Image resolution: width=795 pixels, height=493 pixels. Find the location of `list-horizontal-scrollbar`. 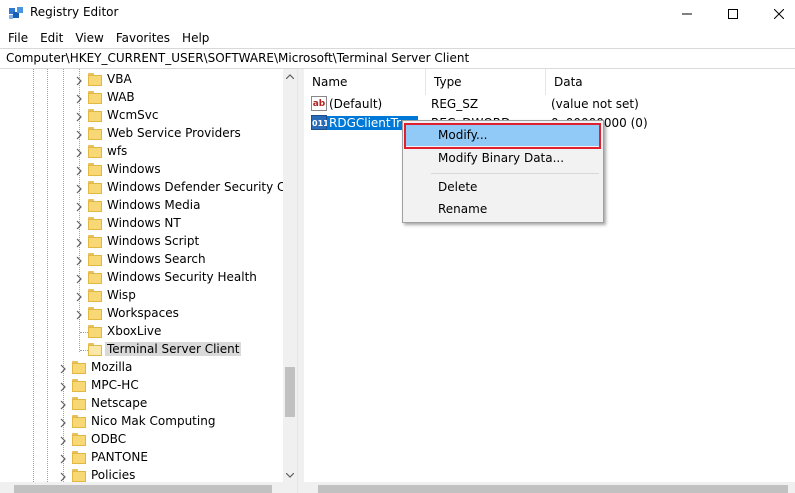

list-horizontal-scrollbar is located at coordinates (549, 487).